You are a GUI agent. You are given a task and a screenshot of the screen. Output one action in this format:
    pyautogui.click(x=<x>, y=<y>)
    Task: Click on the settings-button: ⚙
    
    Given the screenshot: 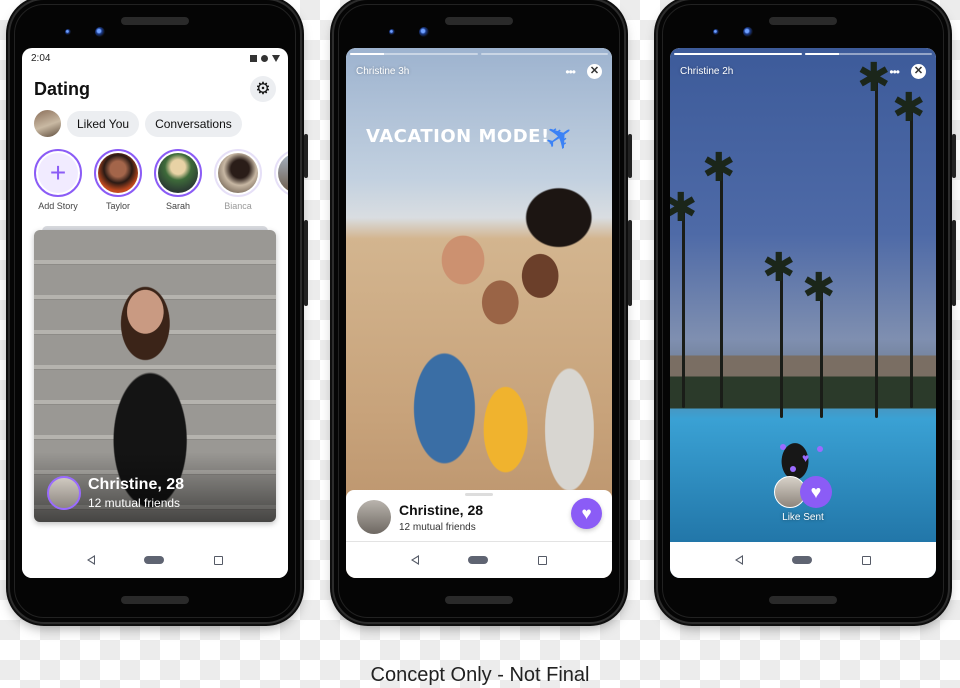 What is the action you would take?
    pyautogui.click(x=263, y=89)
    